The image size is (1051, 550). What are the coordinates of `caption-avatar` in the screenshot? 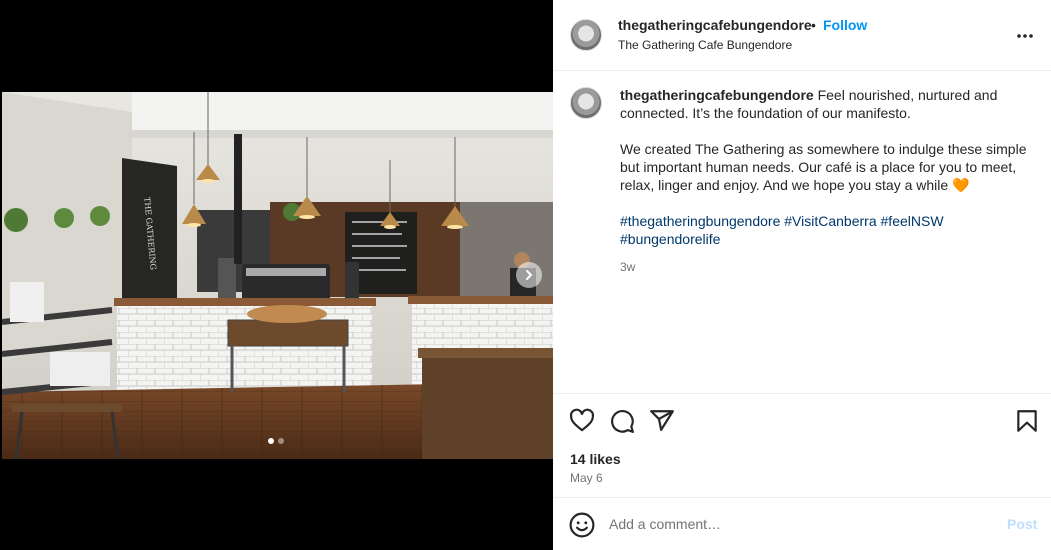 It's located at (586, 103).